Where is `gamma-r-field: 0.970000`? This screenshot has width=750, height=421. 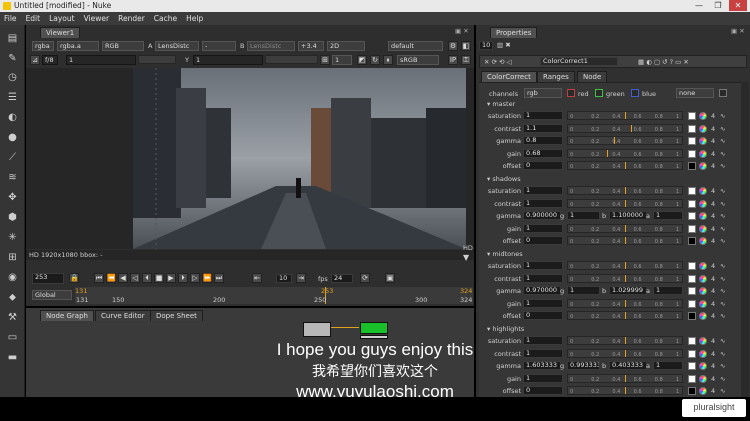
gamma-r-field: 0.970000 is located at coordinates (542, 290).